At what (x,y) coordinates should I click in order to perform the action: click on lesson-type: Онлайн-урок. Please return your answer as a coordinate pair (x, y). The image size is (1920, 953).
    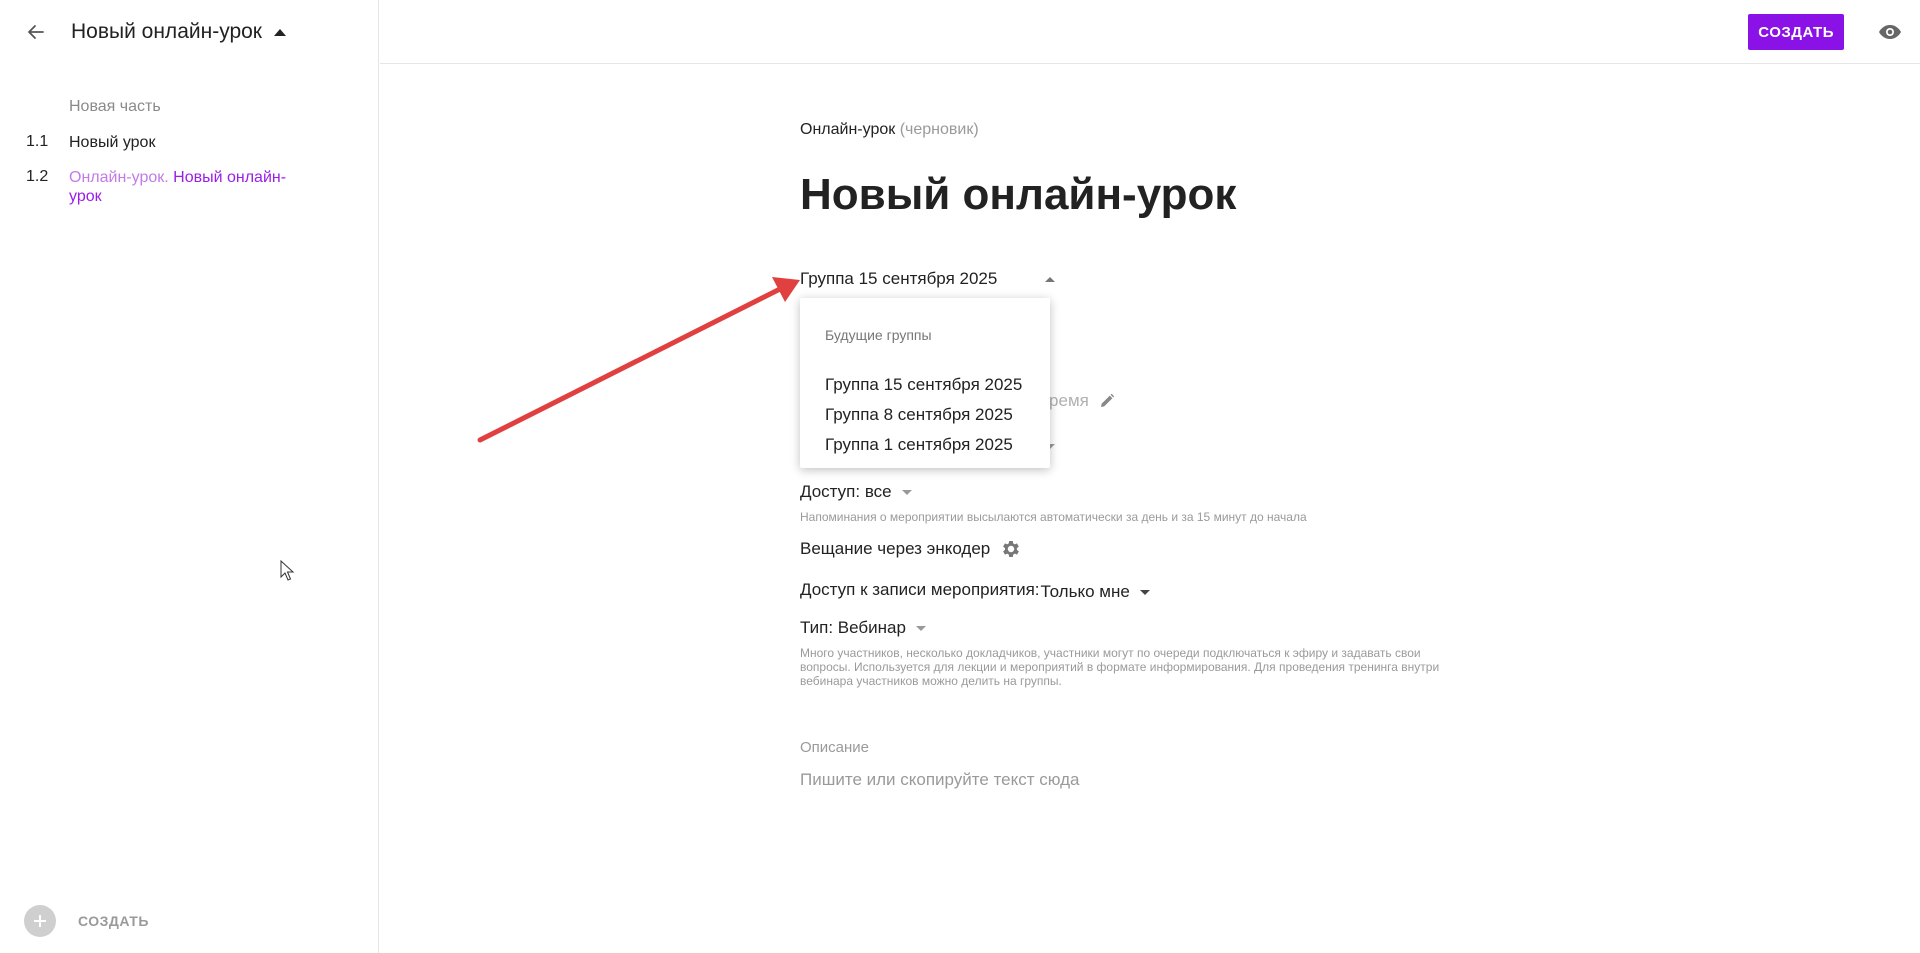
    Looking at the image, I should click on (848, 129).